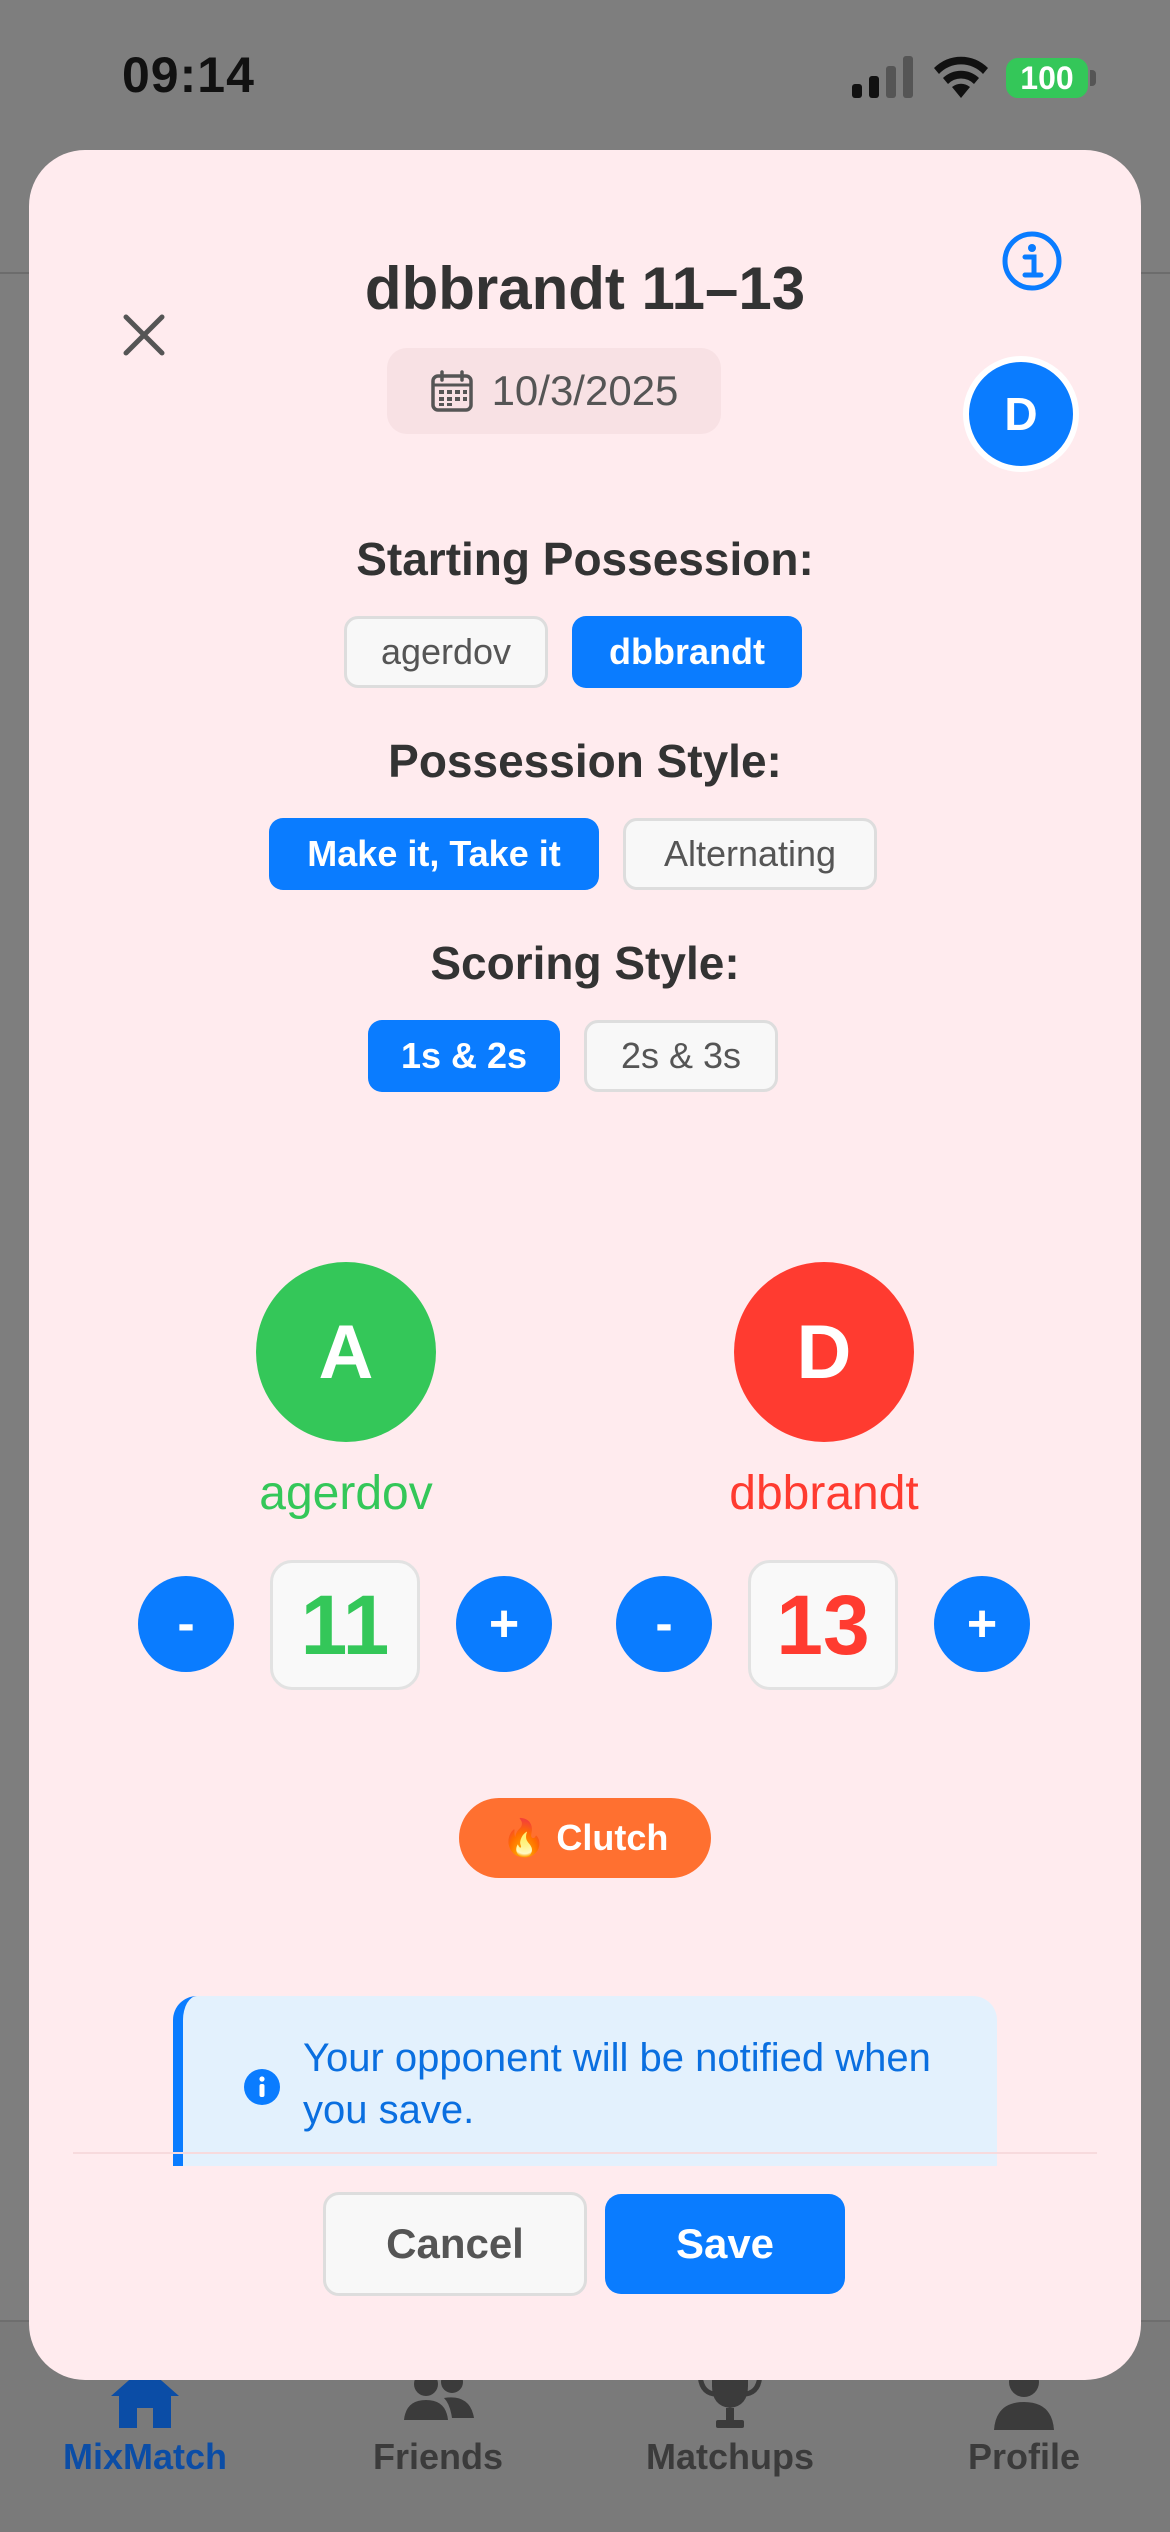  What do you see at coordinates (585, 2153) in the screenshot?
I see `footer-divider` at bounding box center [585, 2153].